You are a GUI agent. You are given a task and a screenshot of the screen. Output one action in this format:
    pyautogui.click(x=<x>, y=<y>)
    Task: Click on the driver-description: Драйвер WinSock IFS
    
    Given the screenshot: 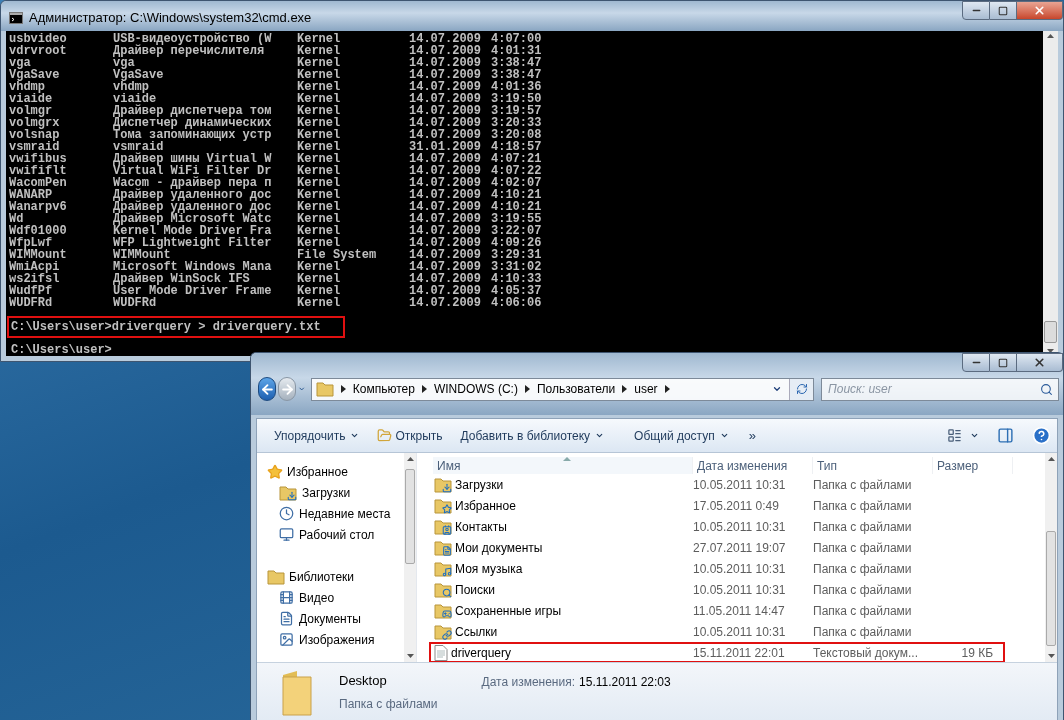 What is the action you would take?
    pyautogui.click(x=181, y=279)
    